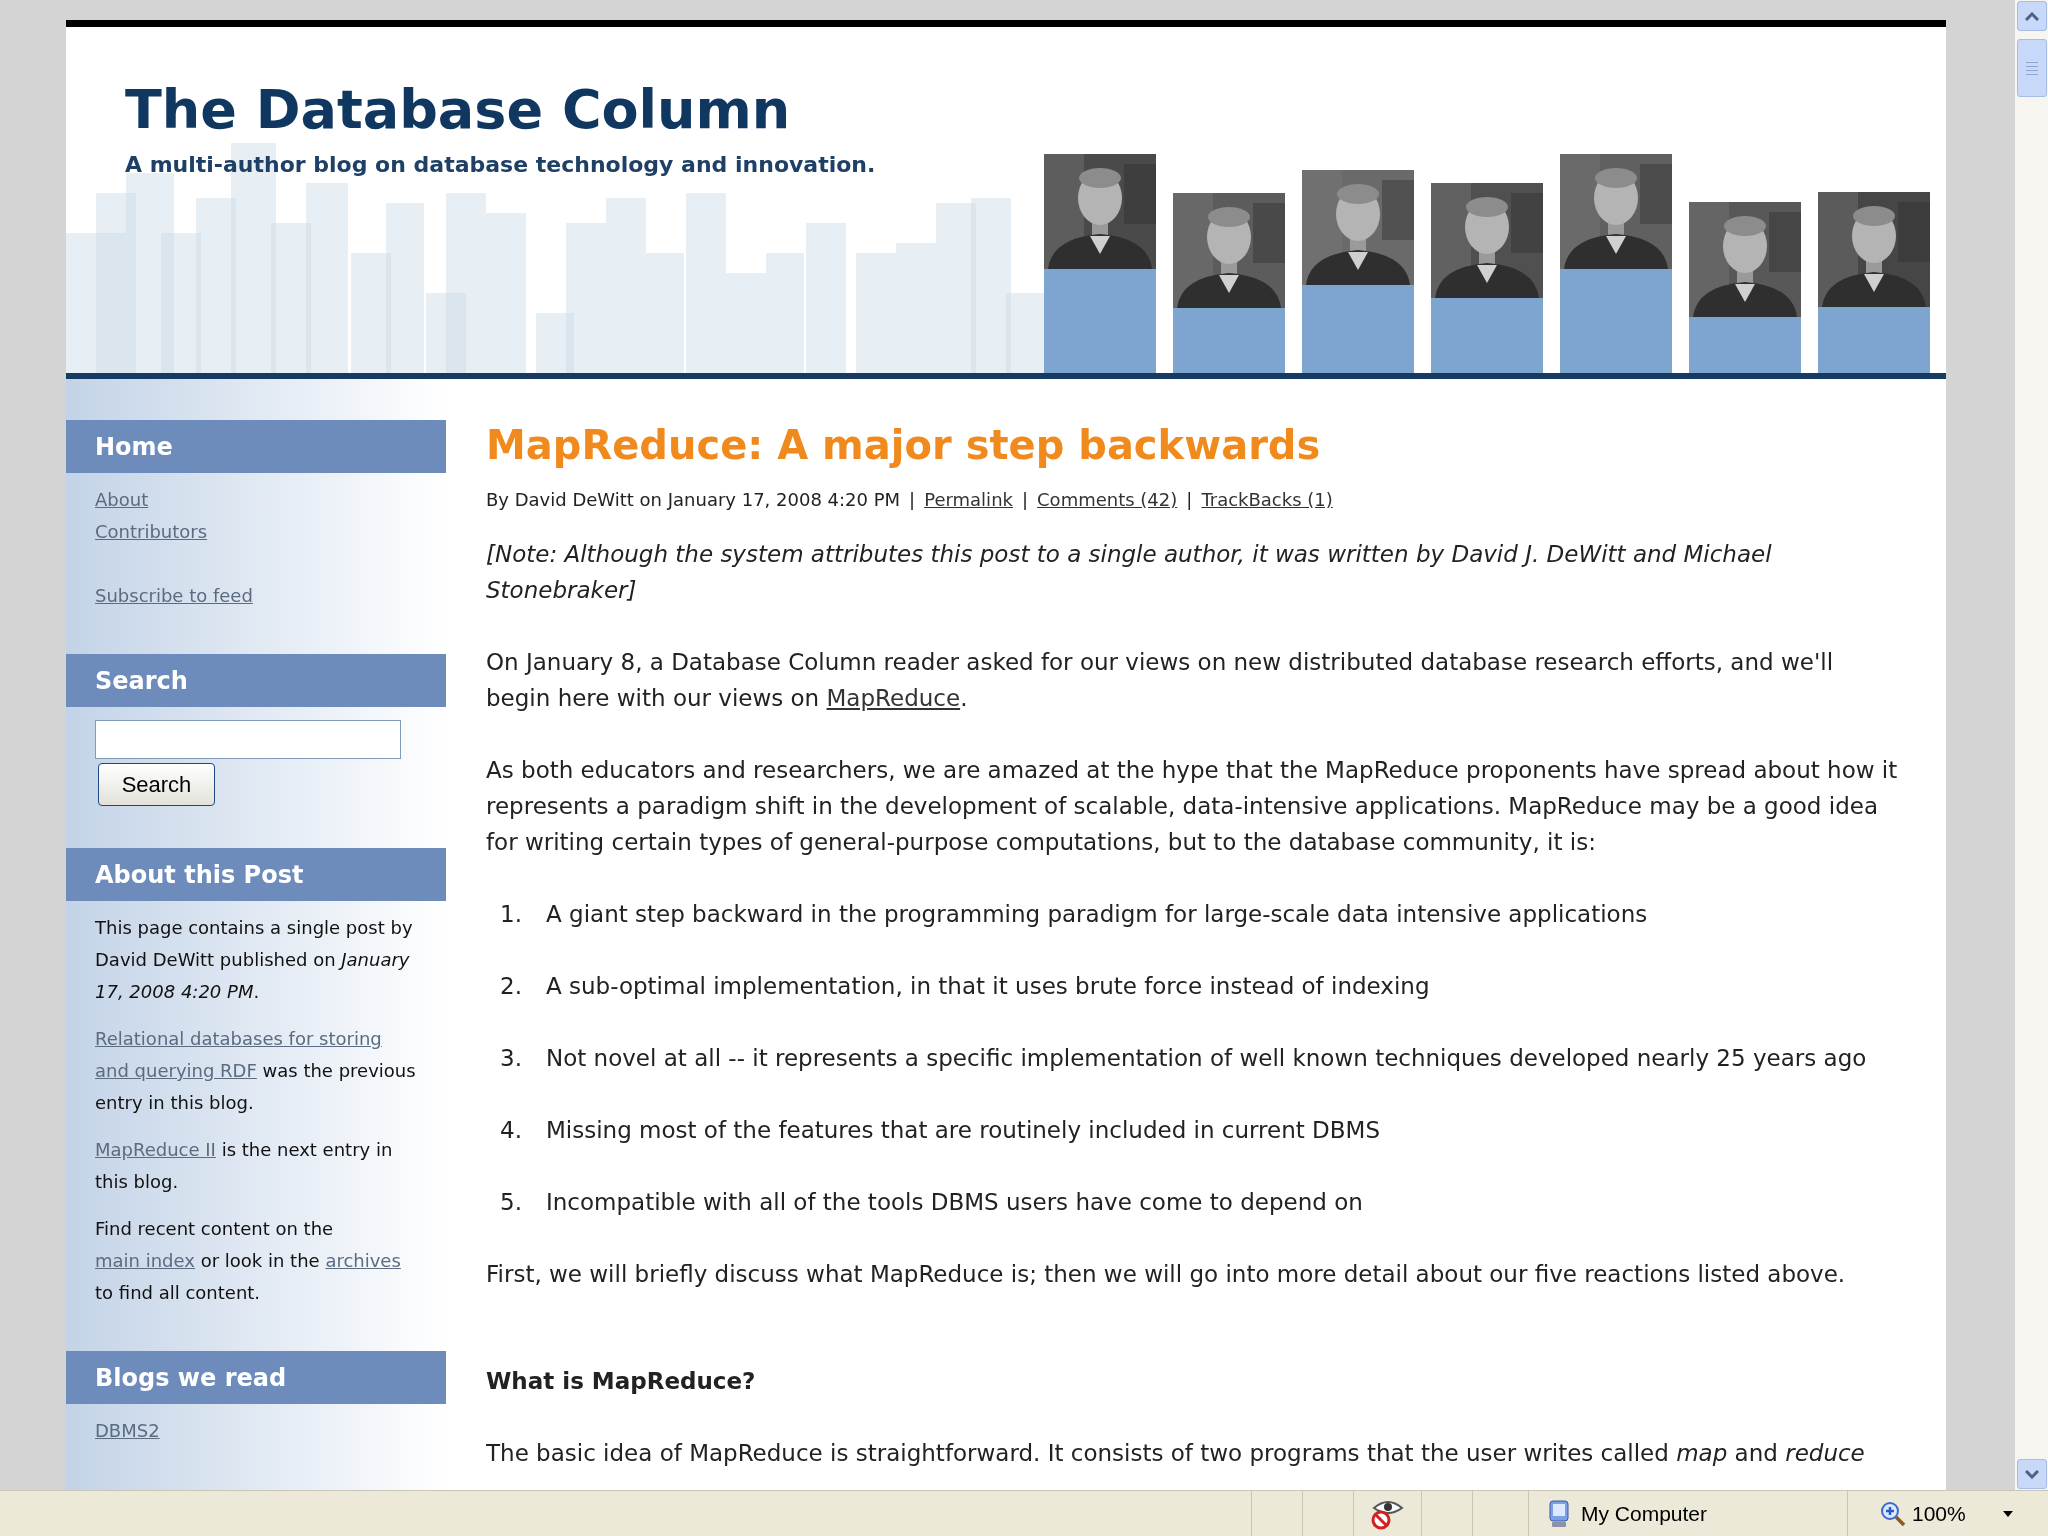 The width and height of the screenshot is (2048, 1536). What do you see at coordinates (2007, 1513) in the screenshot?
I see `caret-icon` at bounding box center [2007, 1513].